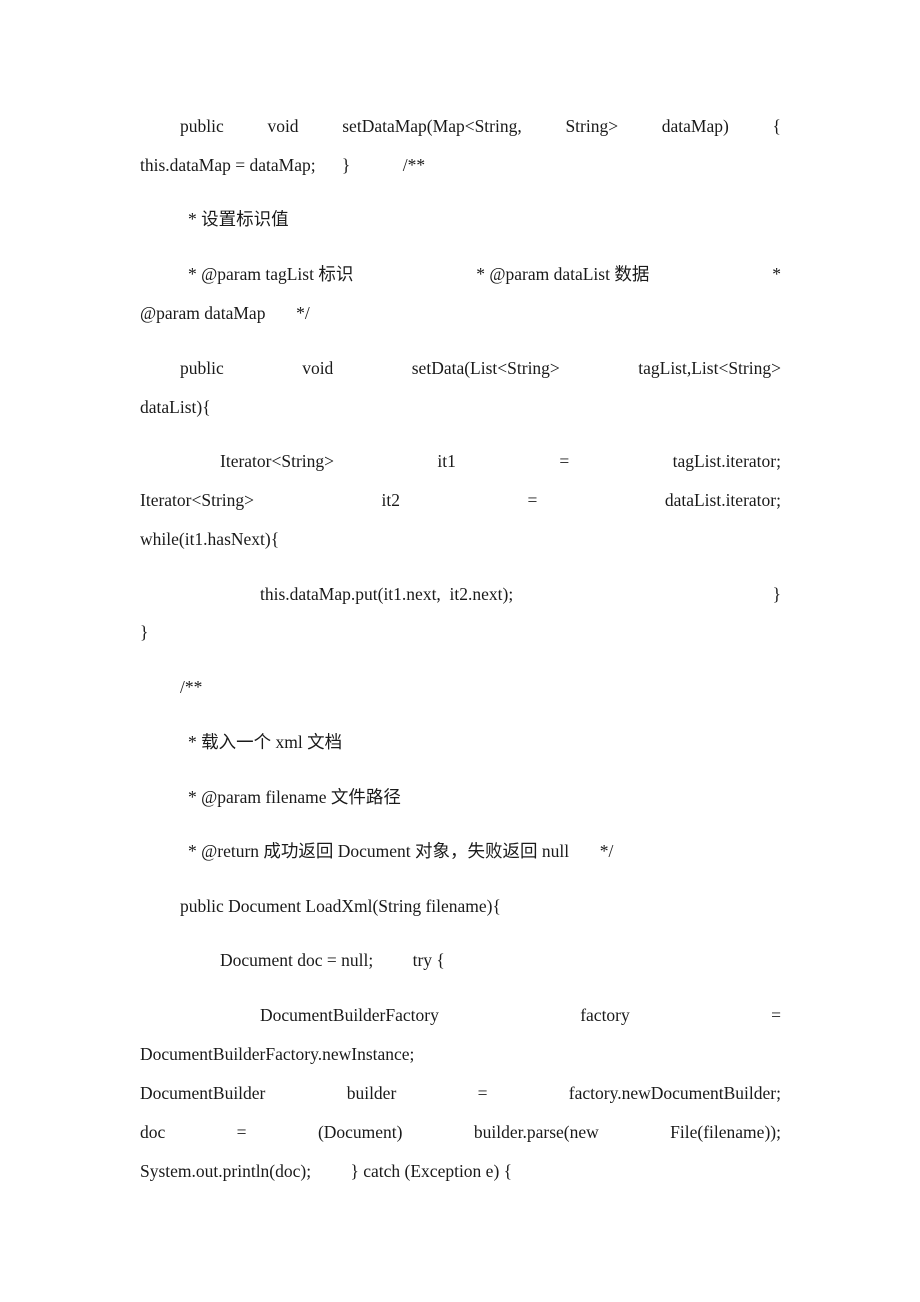 This screenshot has height=1302, width=920. I want to click on code-line: * @return 成功返回 Document 对象，失败返回 null */, so click(484, 851).